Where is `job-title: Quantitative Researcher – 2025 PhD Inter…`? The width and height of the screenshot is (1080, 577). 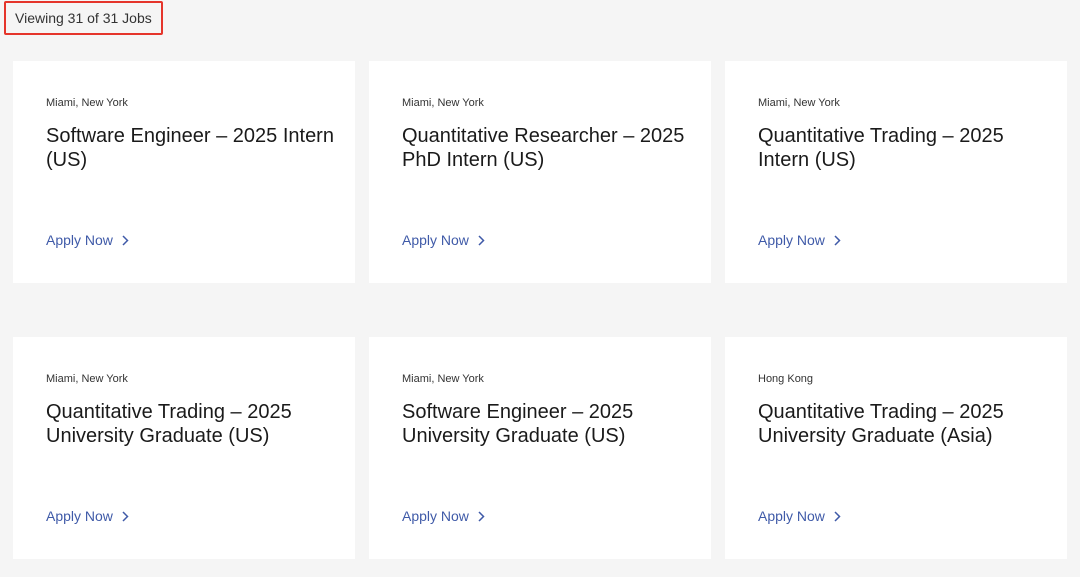
job-title: Quantitative Researcher – 2025 PhD Inter… is located at coordinates (547, 148).